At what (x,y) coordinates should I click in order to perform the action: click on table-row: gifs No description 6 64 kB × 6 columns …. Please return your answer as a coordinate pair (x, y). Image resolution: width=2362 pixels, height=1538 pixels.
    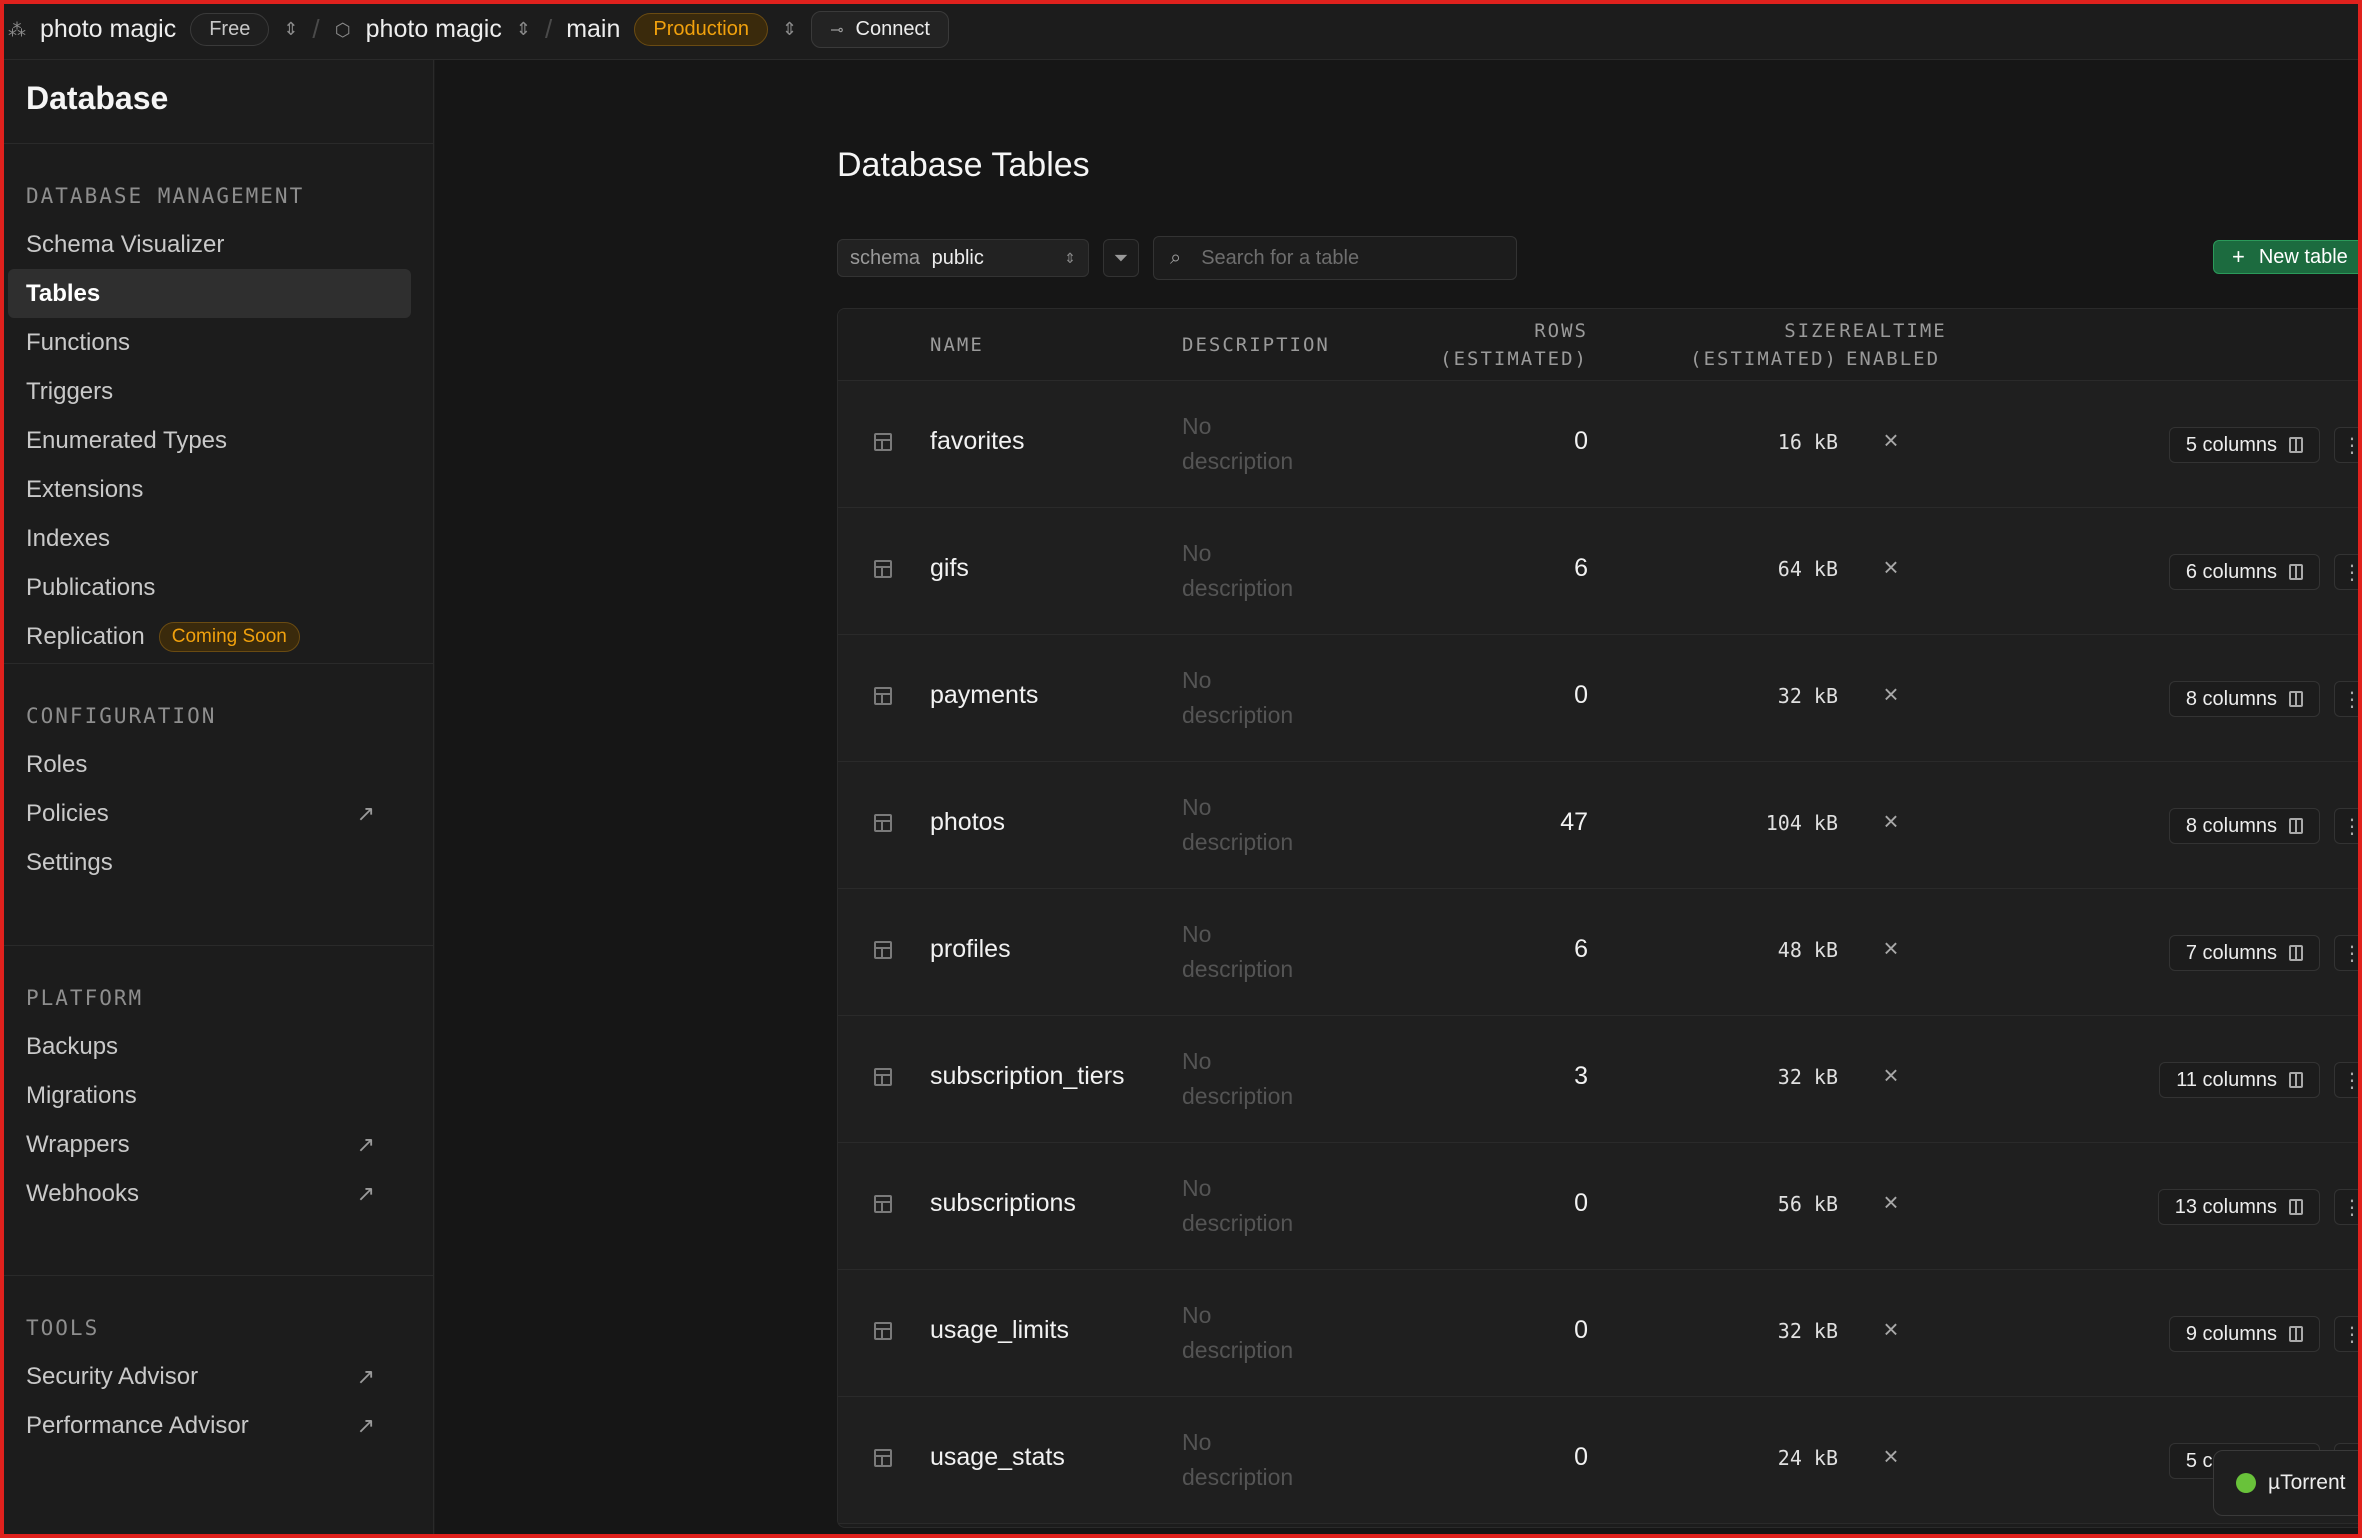
    Looking at the image, I should click on (1600, 571).